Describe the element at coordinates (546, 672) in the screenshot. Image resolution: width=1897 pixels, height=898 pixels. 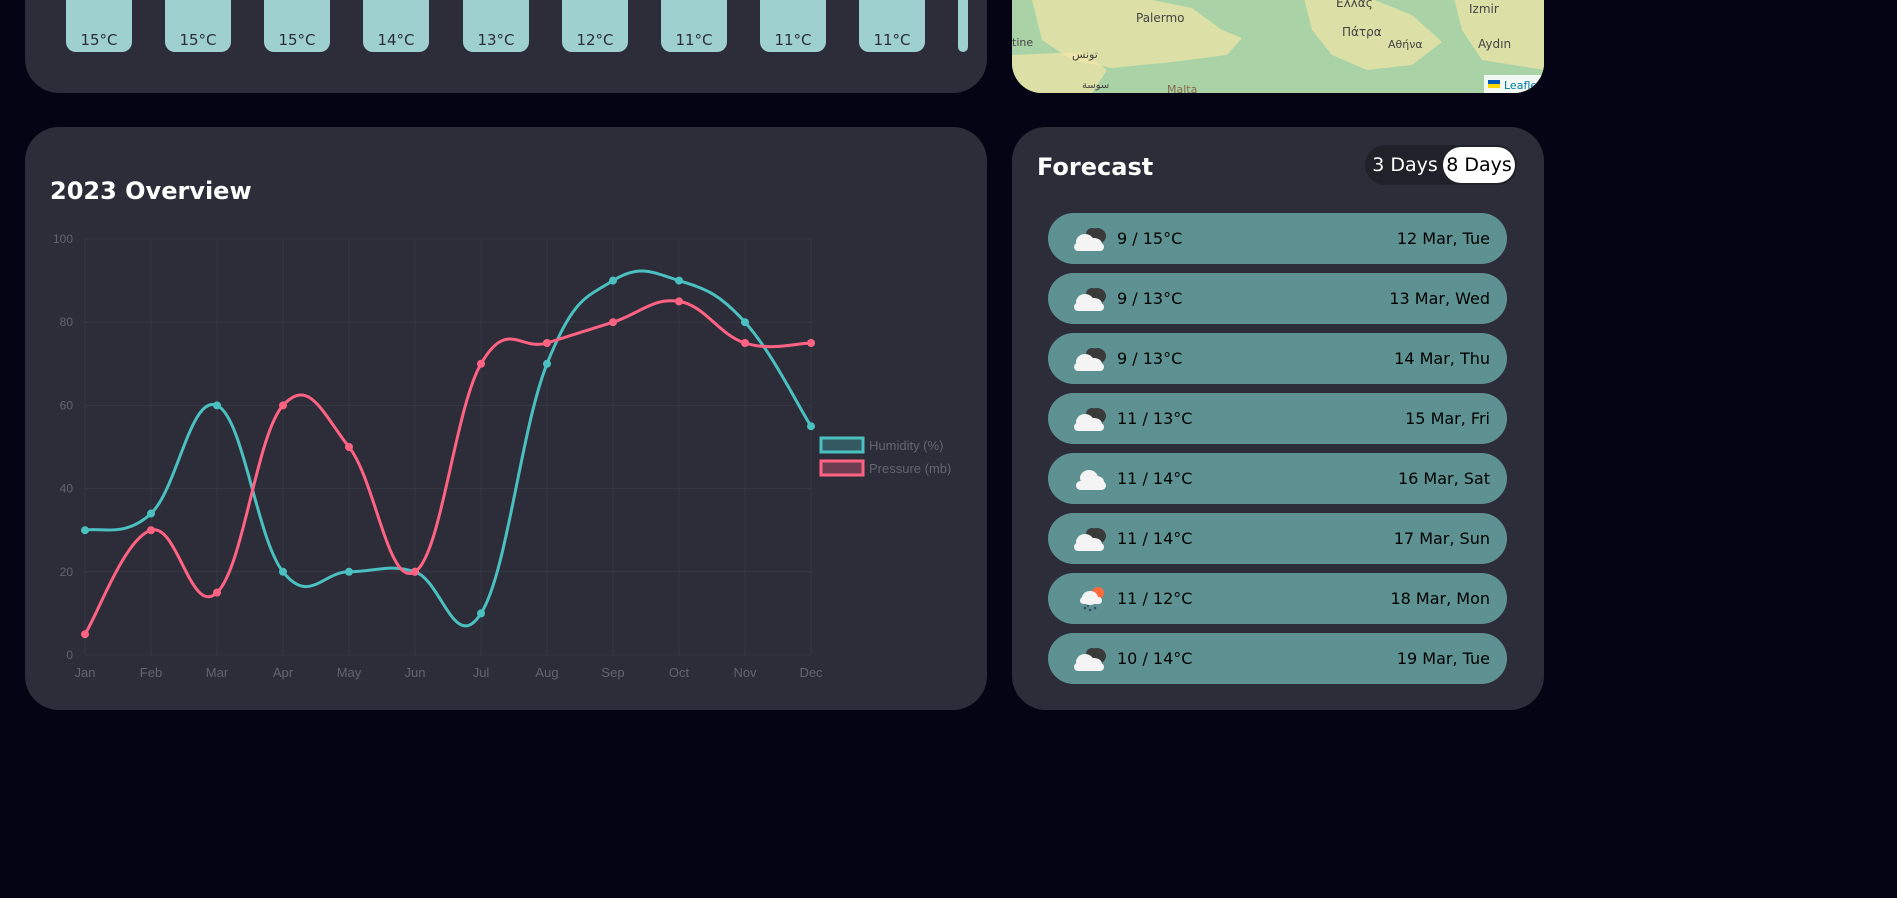
I see `x-tick-label: Aug` at that location.